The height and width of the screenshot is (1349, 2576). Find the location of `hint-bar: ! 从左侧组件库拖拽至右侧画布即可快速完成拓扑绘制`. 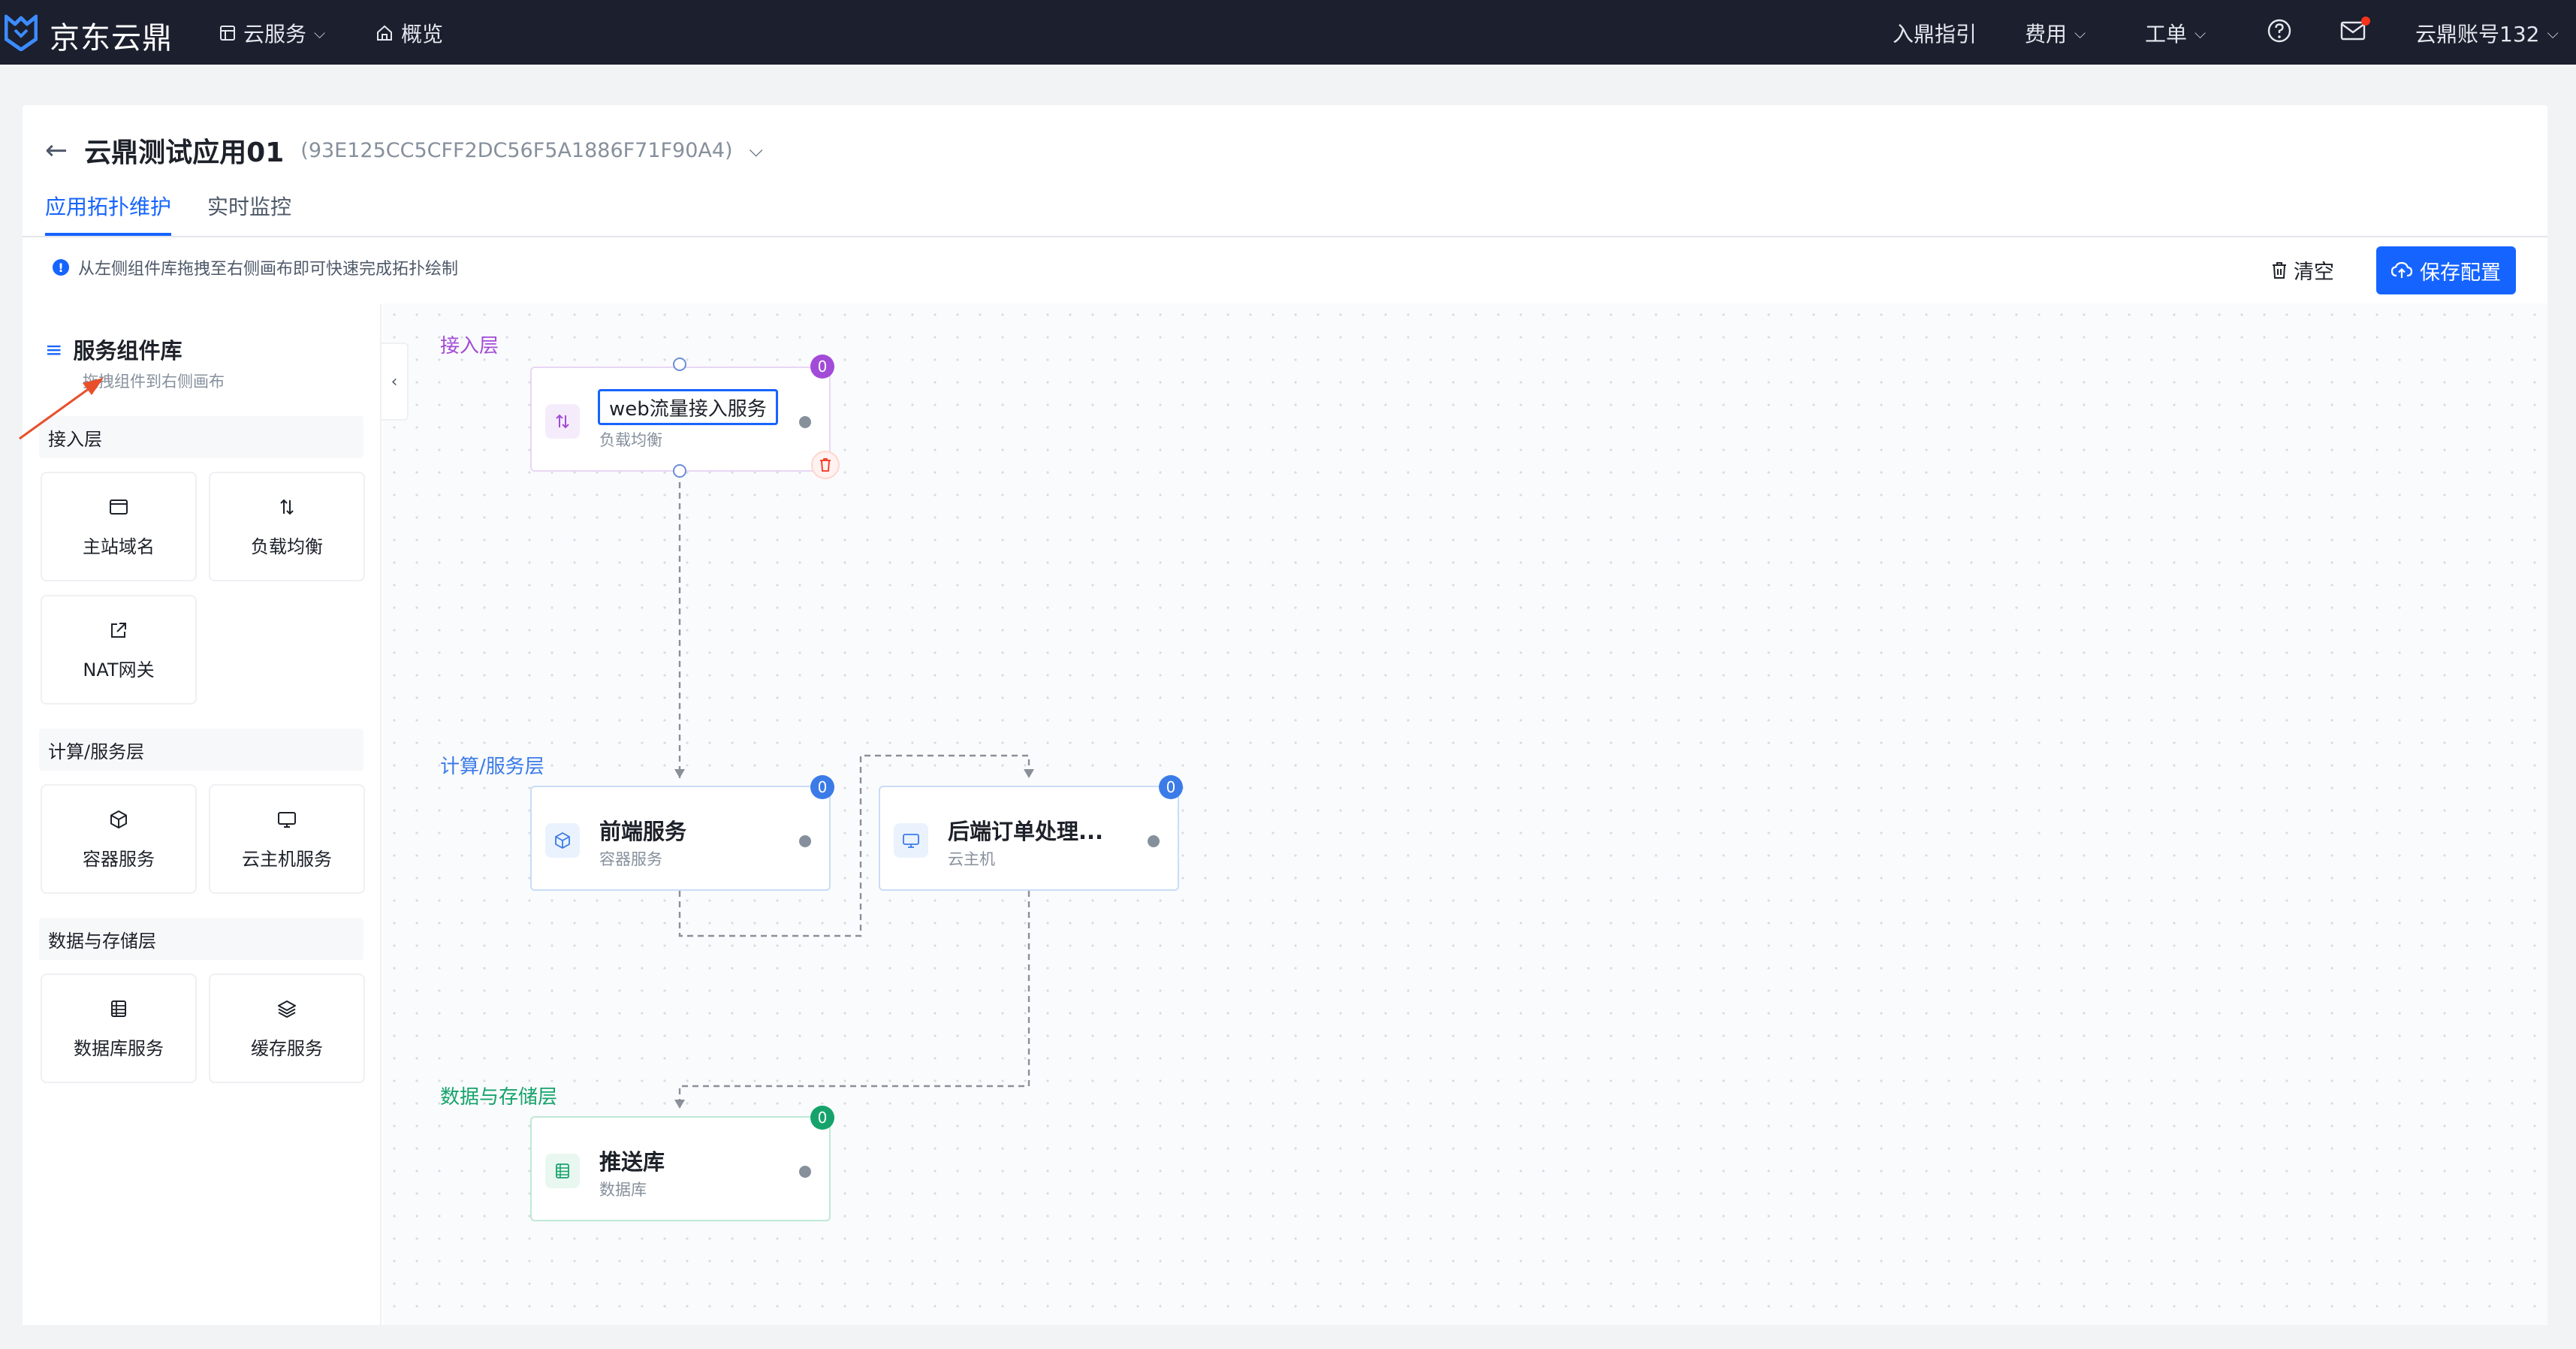

hint-bar: ! 从左侧组件库拖拽至右侧画布即可快速完成拓扑绘制 is located at coordinates (256, 267).